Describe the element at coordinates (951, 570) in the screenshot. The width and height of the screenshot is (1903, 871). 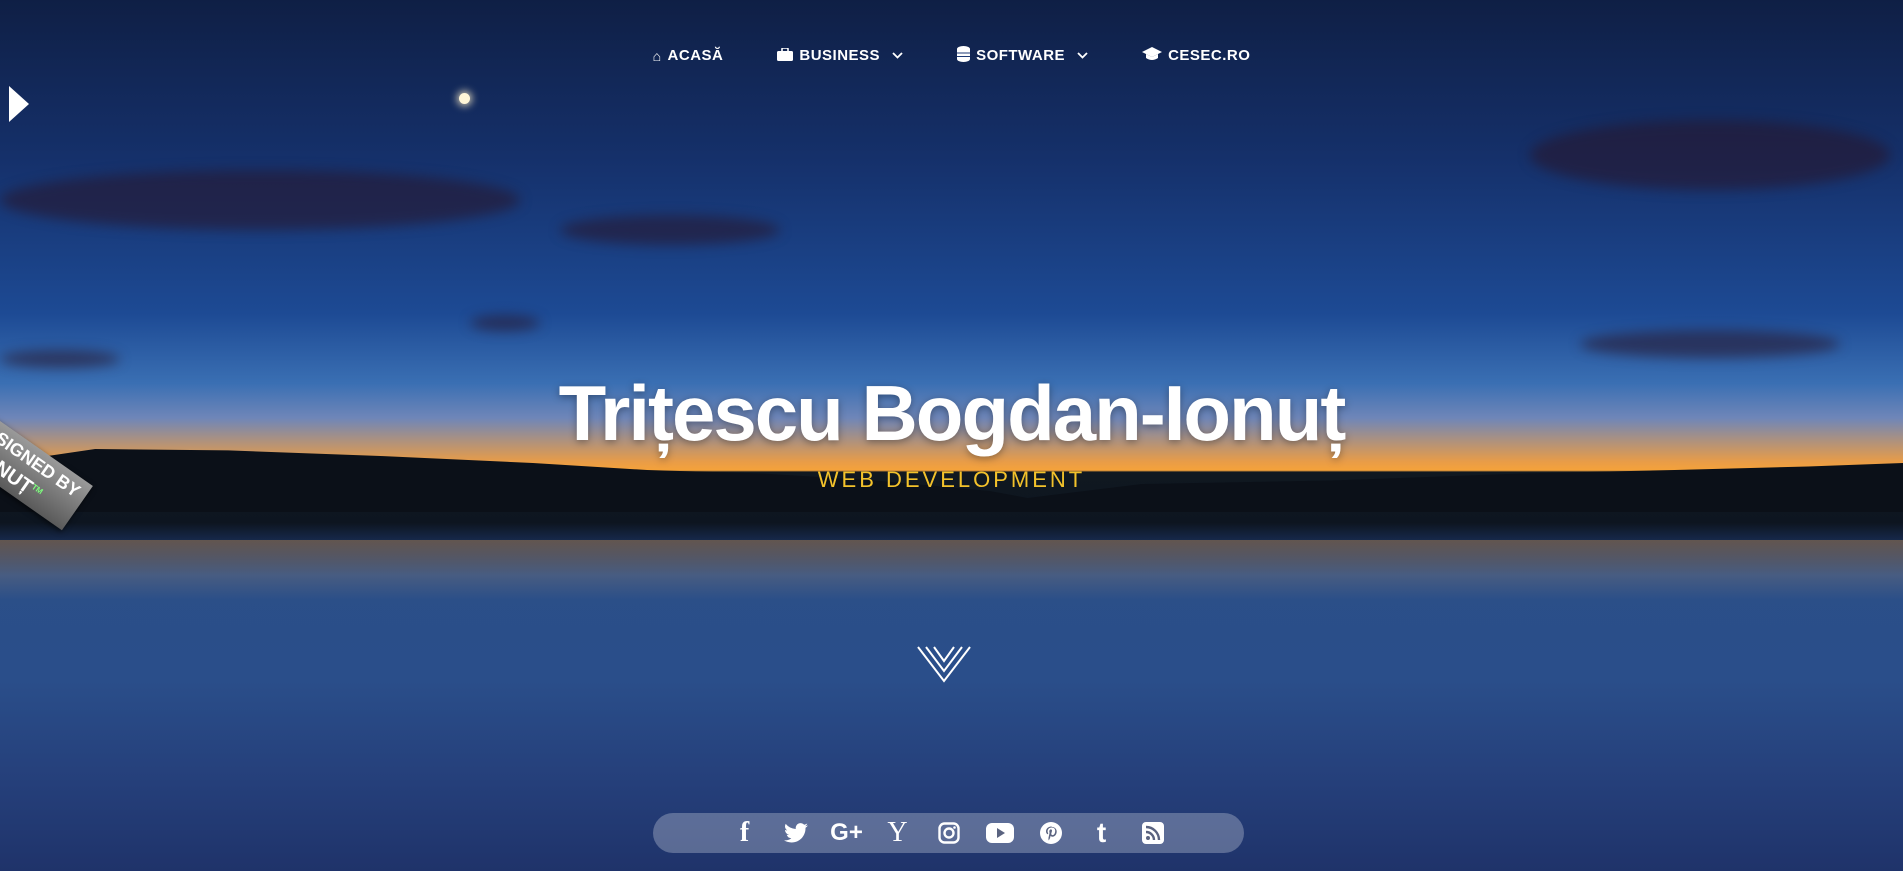
I see `water-reflection` at that location.